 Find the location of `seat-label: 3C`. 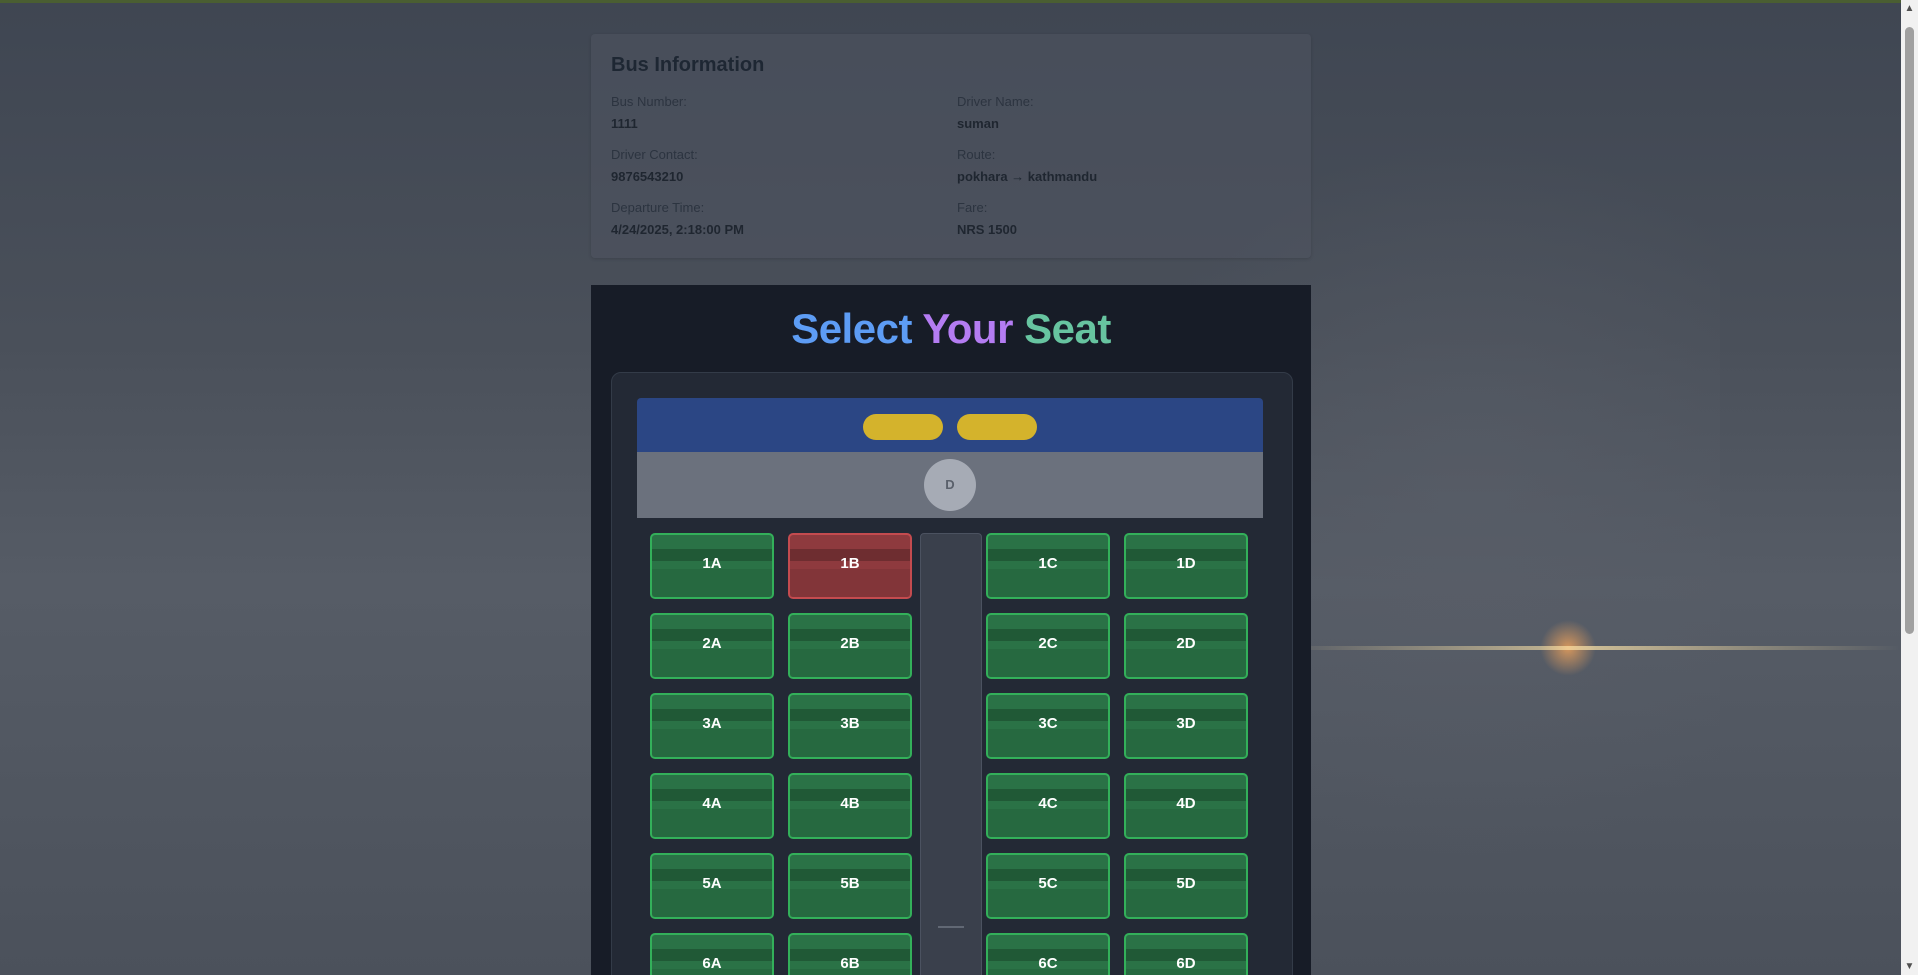

seat-label: 3C is located at coordinates (1048, 723).